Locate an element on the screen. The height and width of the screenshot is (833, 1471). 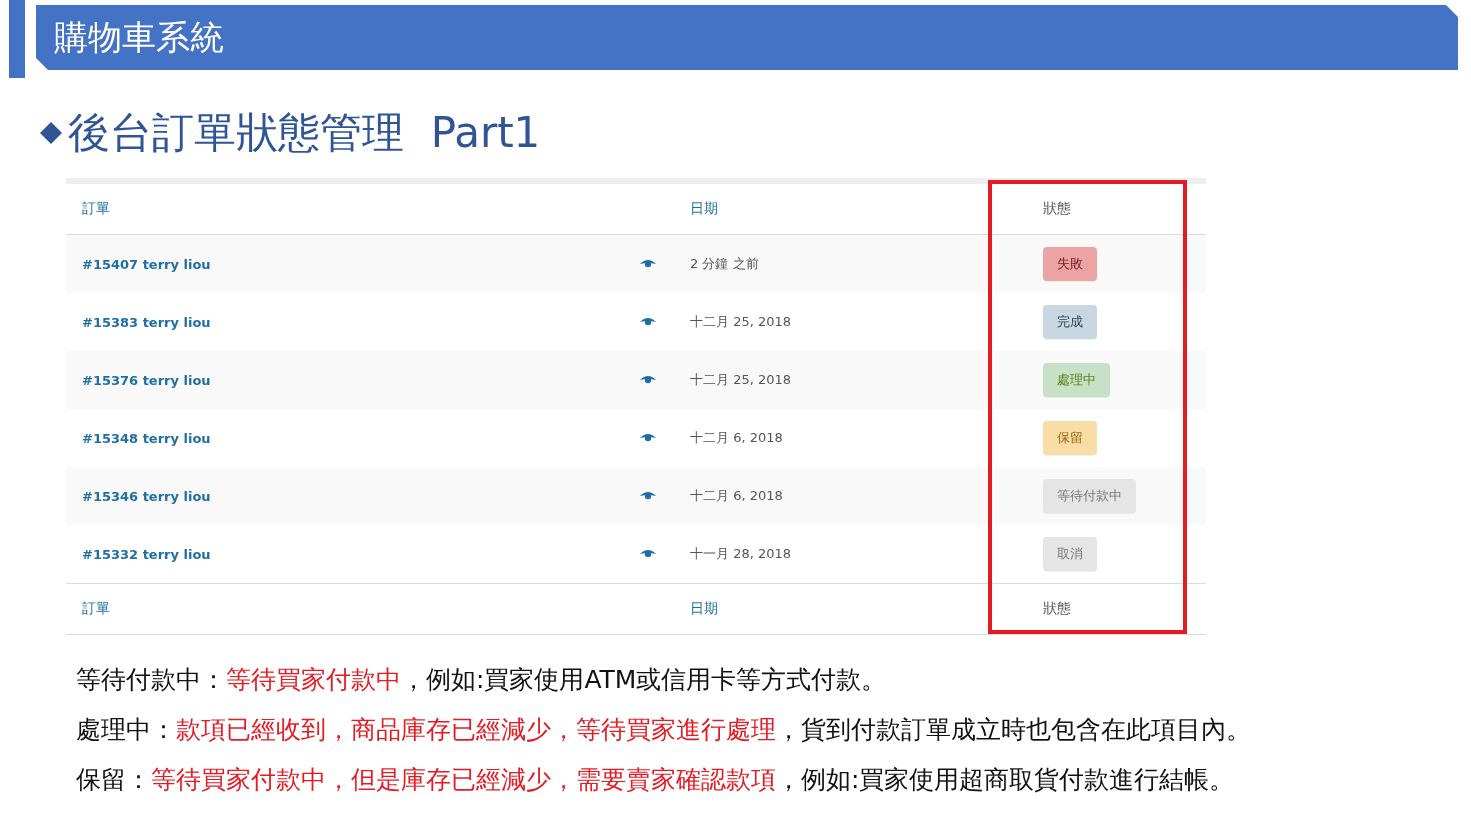
status-badge: 取消 is located at coordinates (1070, 554).